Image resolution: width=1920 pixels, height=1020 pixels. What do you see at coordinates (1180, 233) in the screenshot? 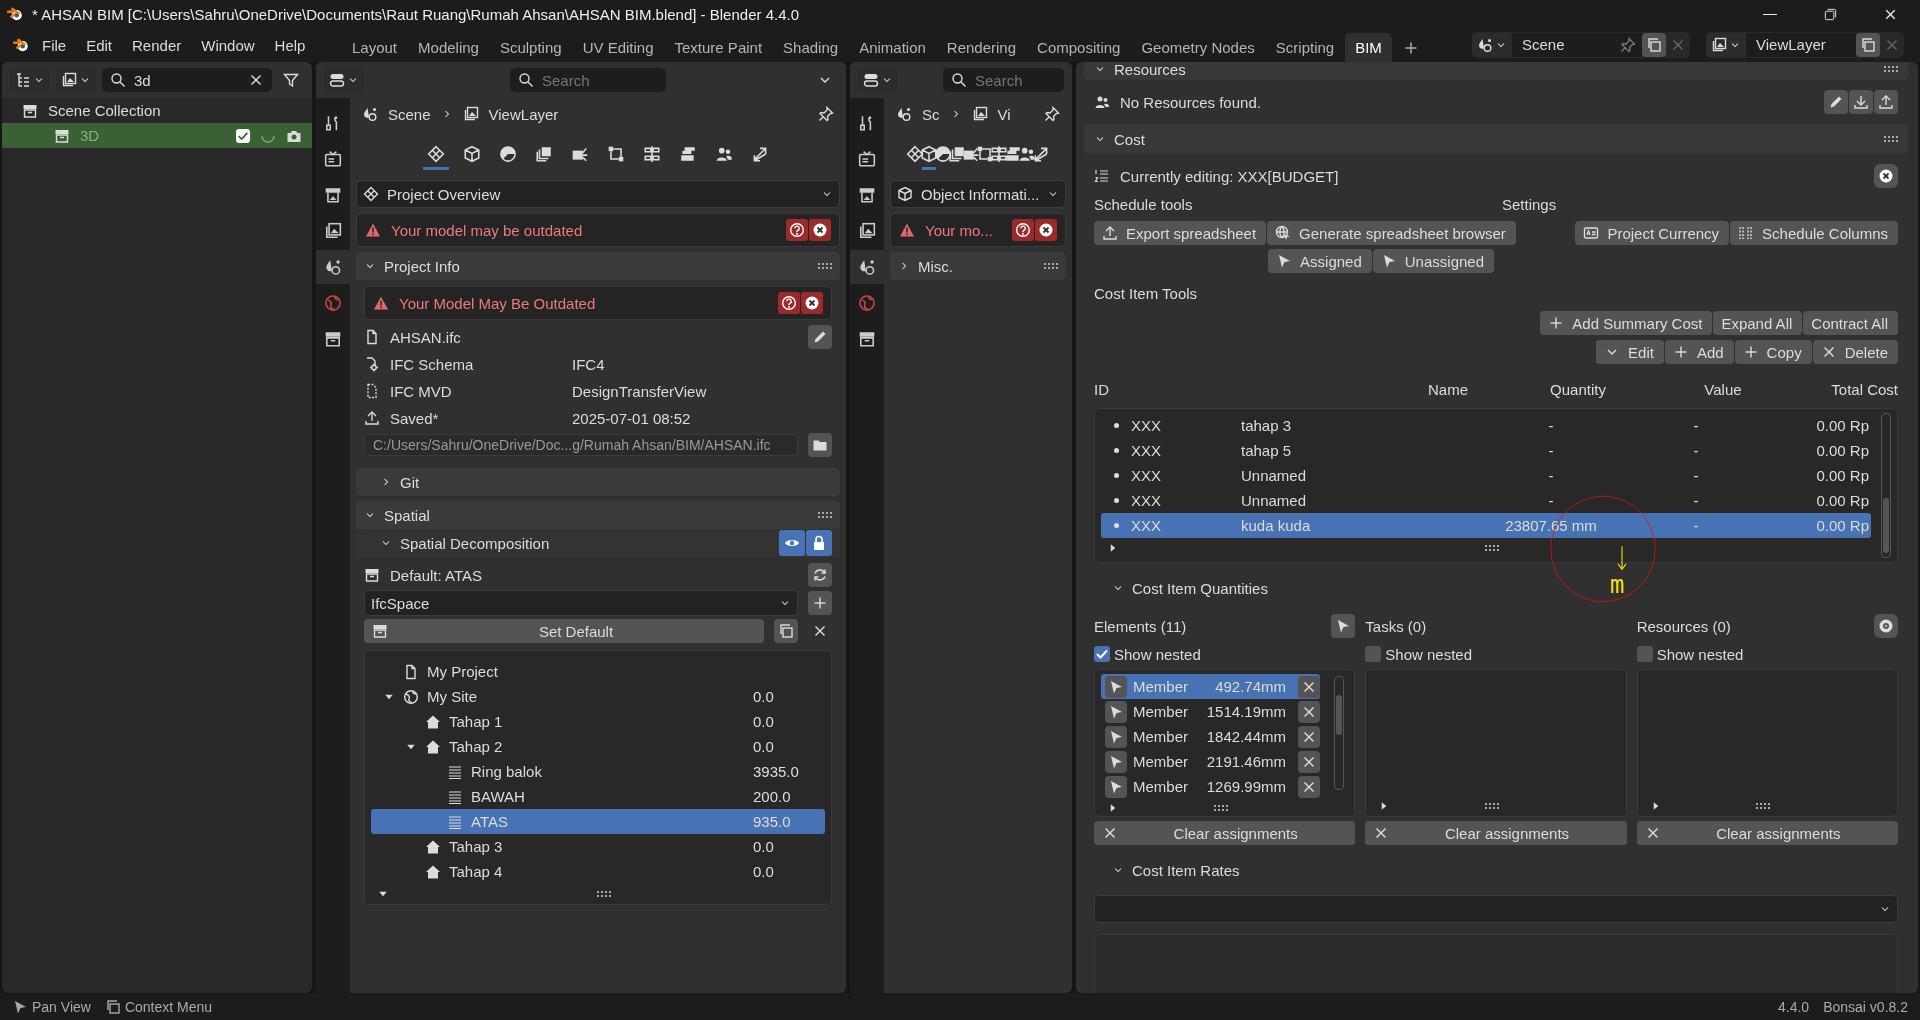
I see `export-spreadsheet-button: Export spreadsheet` at bounding box center [1180, 233].